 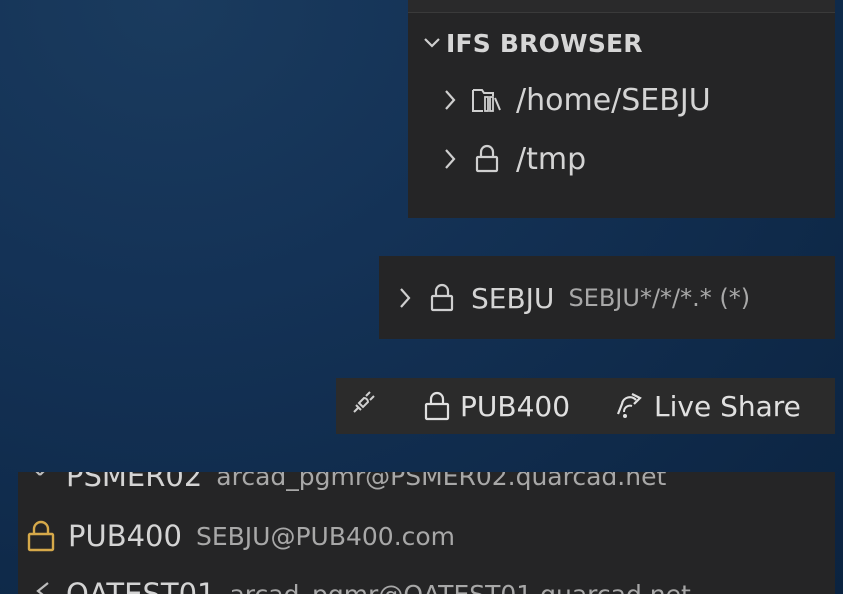 What do you see at coordinates (573, 406) in the screenshot?
I see `status-bar-items: PUB400 Live Share` at bounding box center [573, 406].